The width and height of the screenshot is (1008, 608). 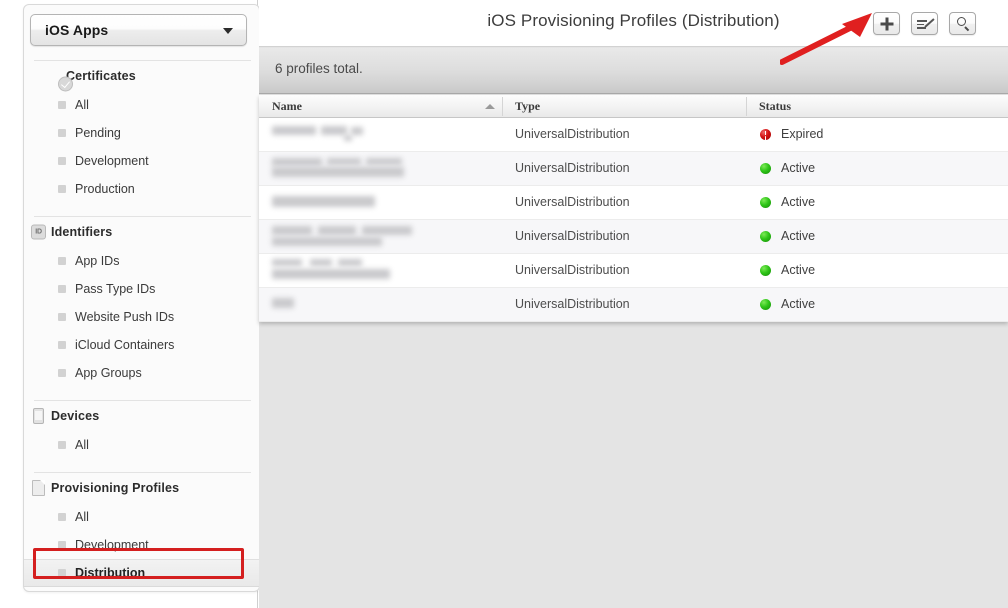 I want to click on column-header-status: Status, so click(x=775, y=106).